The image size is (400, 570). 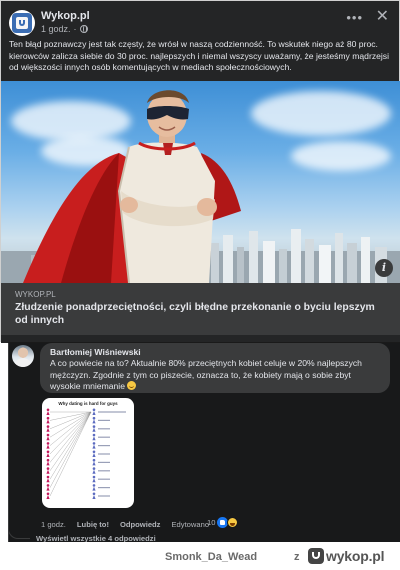 What do you see at coordinates (65, 16) in the screenshot?
I see `page-name: Wykop.pl` at bounding box center [65, 16].